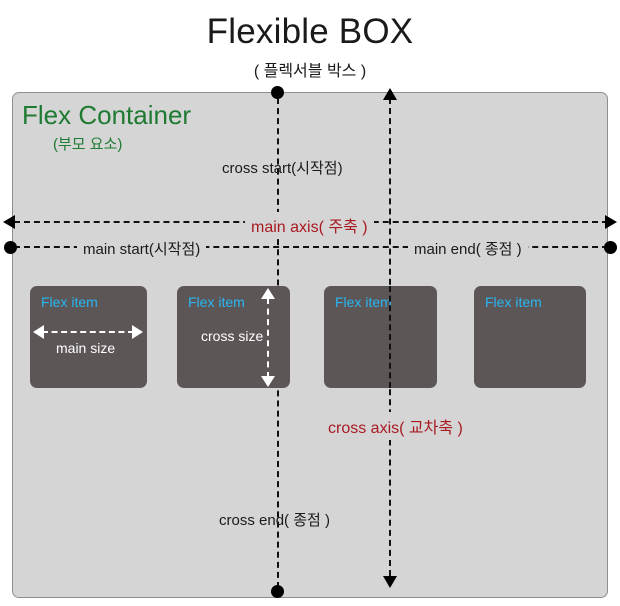 This screenshot has height=606, width=620. What do you see at coordinates (88, 337) in the screenshot?
I see `flex-item-1: Flex item main size` at bounding box center [88, 337].